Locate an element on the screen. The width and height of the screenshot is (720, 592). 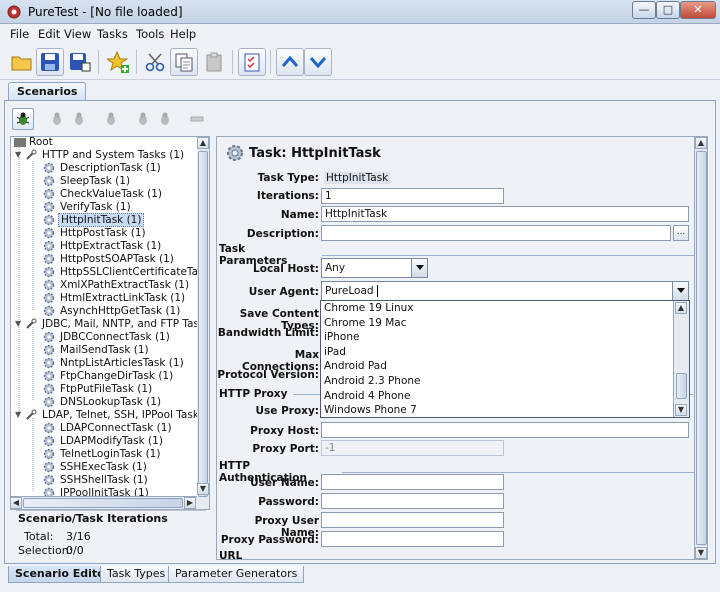
add-task-button is located at coordinates (118, 62).